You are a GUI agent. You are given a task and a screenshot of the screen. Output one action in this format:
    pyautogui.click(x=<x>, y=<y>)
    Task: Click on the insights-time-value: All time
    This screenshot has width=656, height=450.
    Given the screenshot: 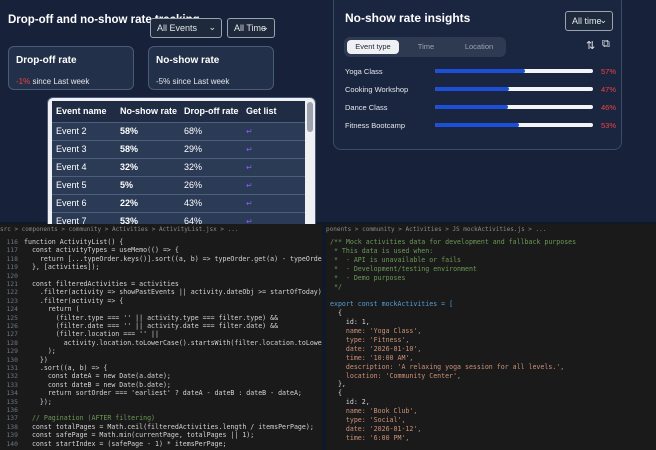 What is the action you would take?
    pyautogui.click(x=587, y=21)
    